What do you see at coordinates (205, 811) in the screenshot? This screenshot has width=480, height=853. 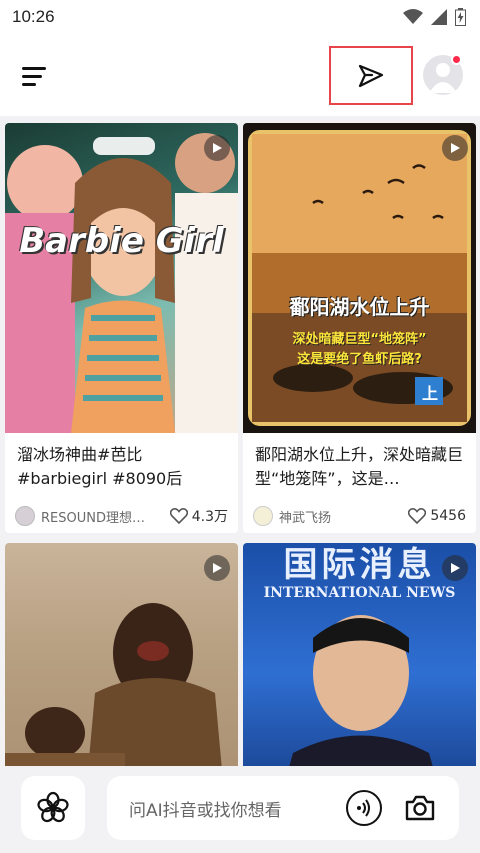 I see `ai-search-placeholder: 问AI抖音或找你想看` at bounding box center [205, 811].